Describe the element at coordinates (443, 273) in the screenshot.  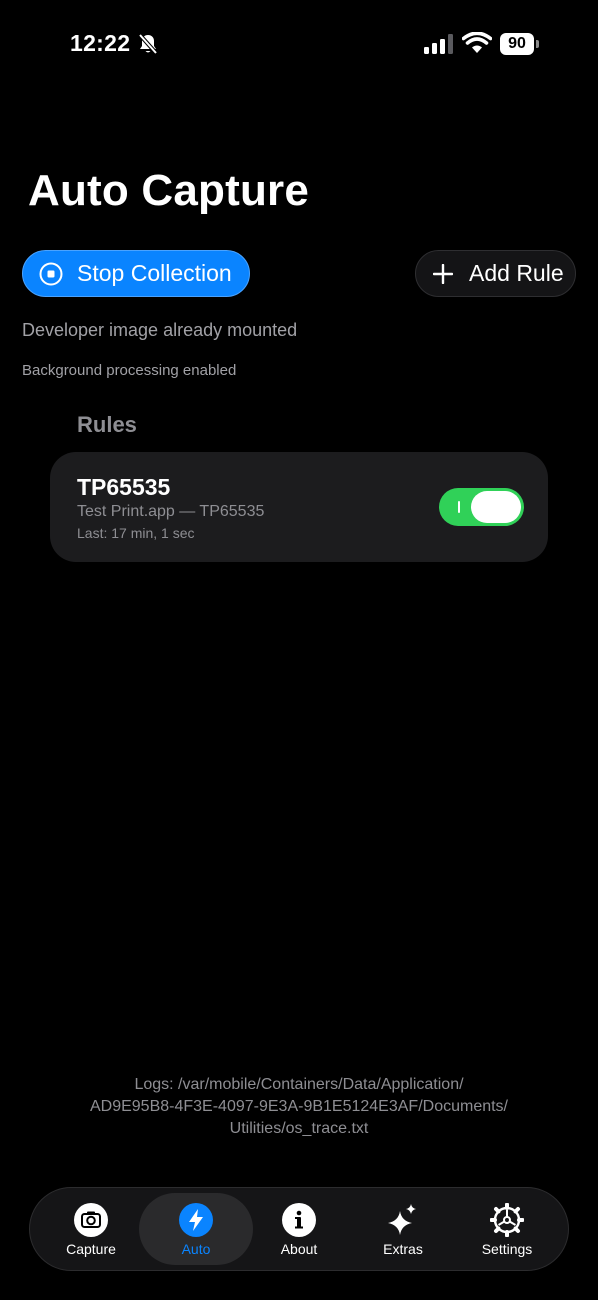
I see `plus-icon` at that location.